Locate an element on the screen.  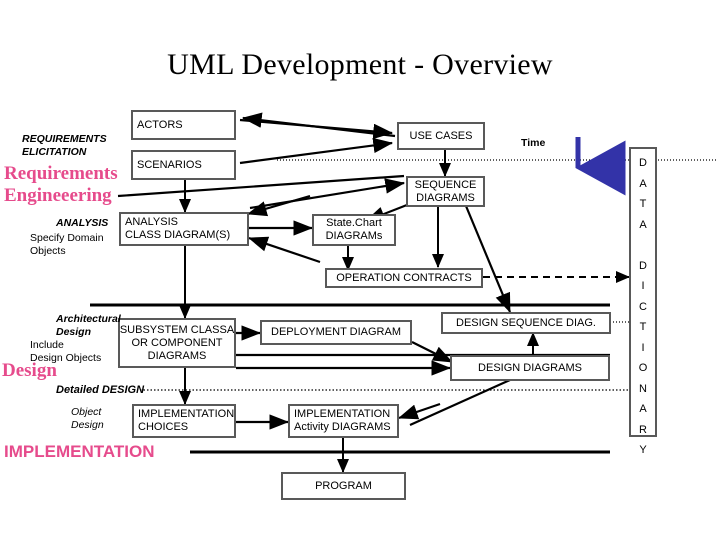
box-subsystem-class-diagrams-line-0: SUBSYSTEM CLASSA is located at coordinates (177, 329).